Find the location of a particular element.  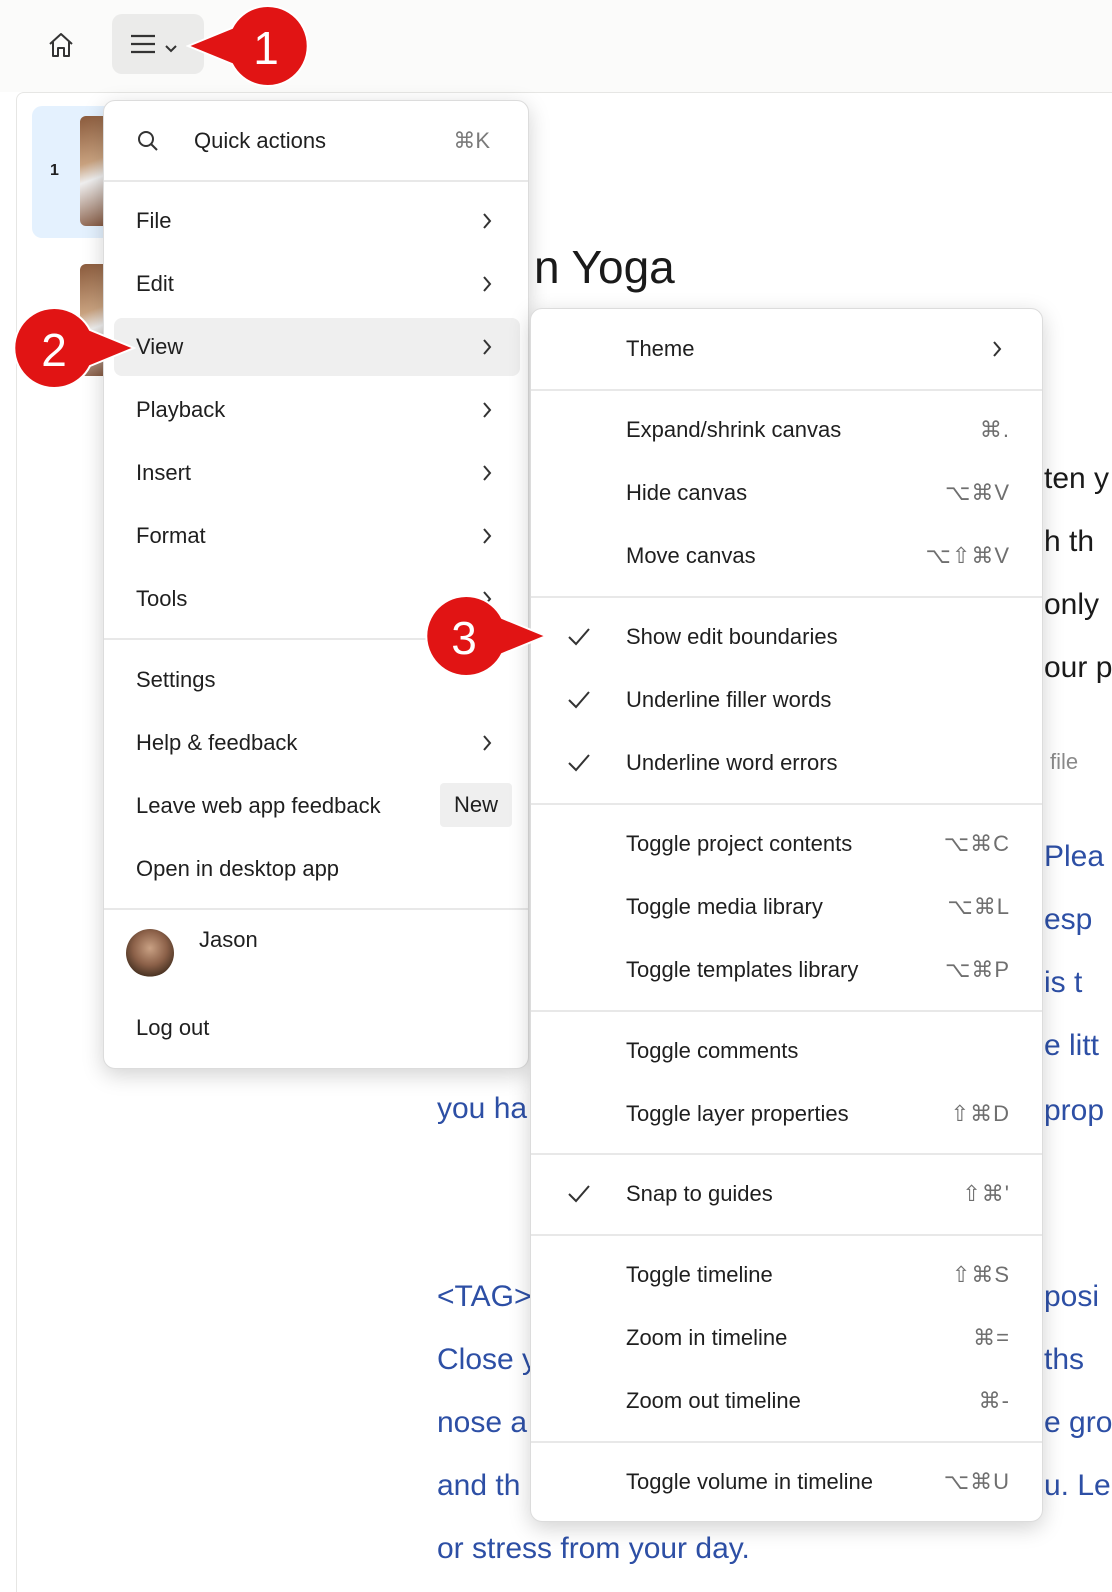

submenu-item-underline-errors: Underline word errors is located at coordinates (786, 763).